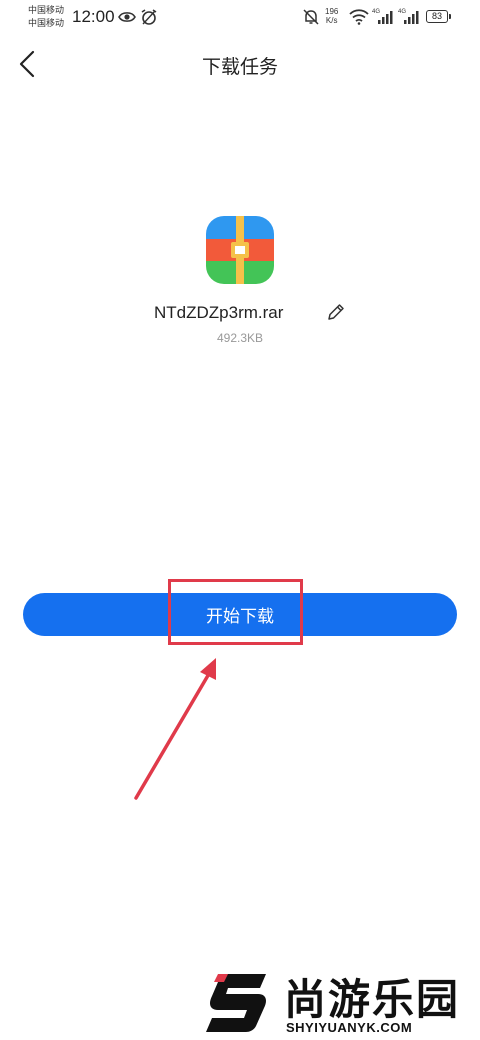  Describe the element at coordinates (336, 312) in the screenshot. I see `rename-button` at that location.